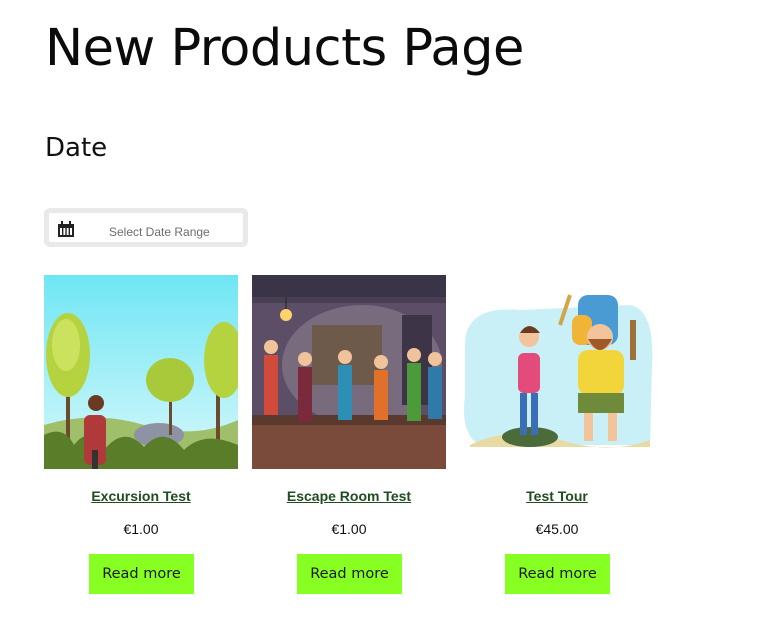 This screenshot has height=637, width=778. I want to click on calendar-icon, so click(66, 229).